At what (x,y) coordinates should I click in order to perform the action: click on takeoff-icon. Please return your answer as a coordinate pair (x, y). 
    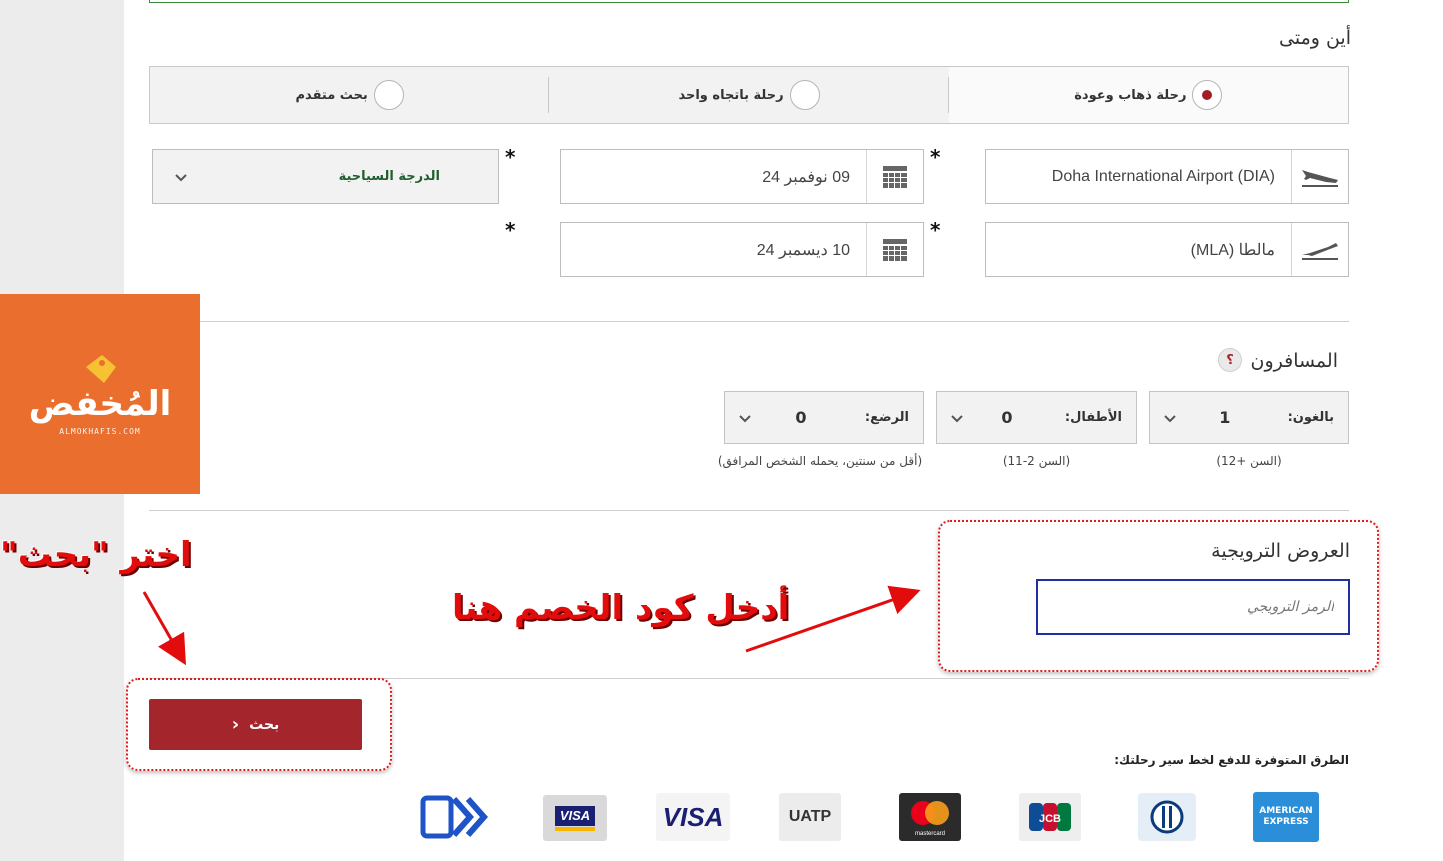
    Looking at the image, I should click on (1319, 176).